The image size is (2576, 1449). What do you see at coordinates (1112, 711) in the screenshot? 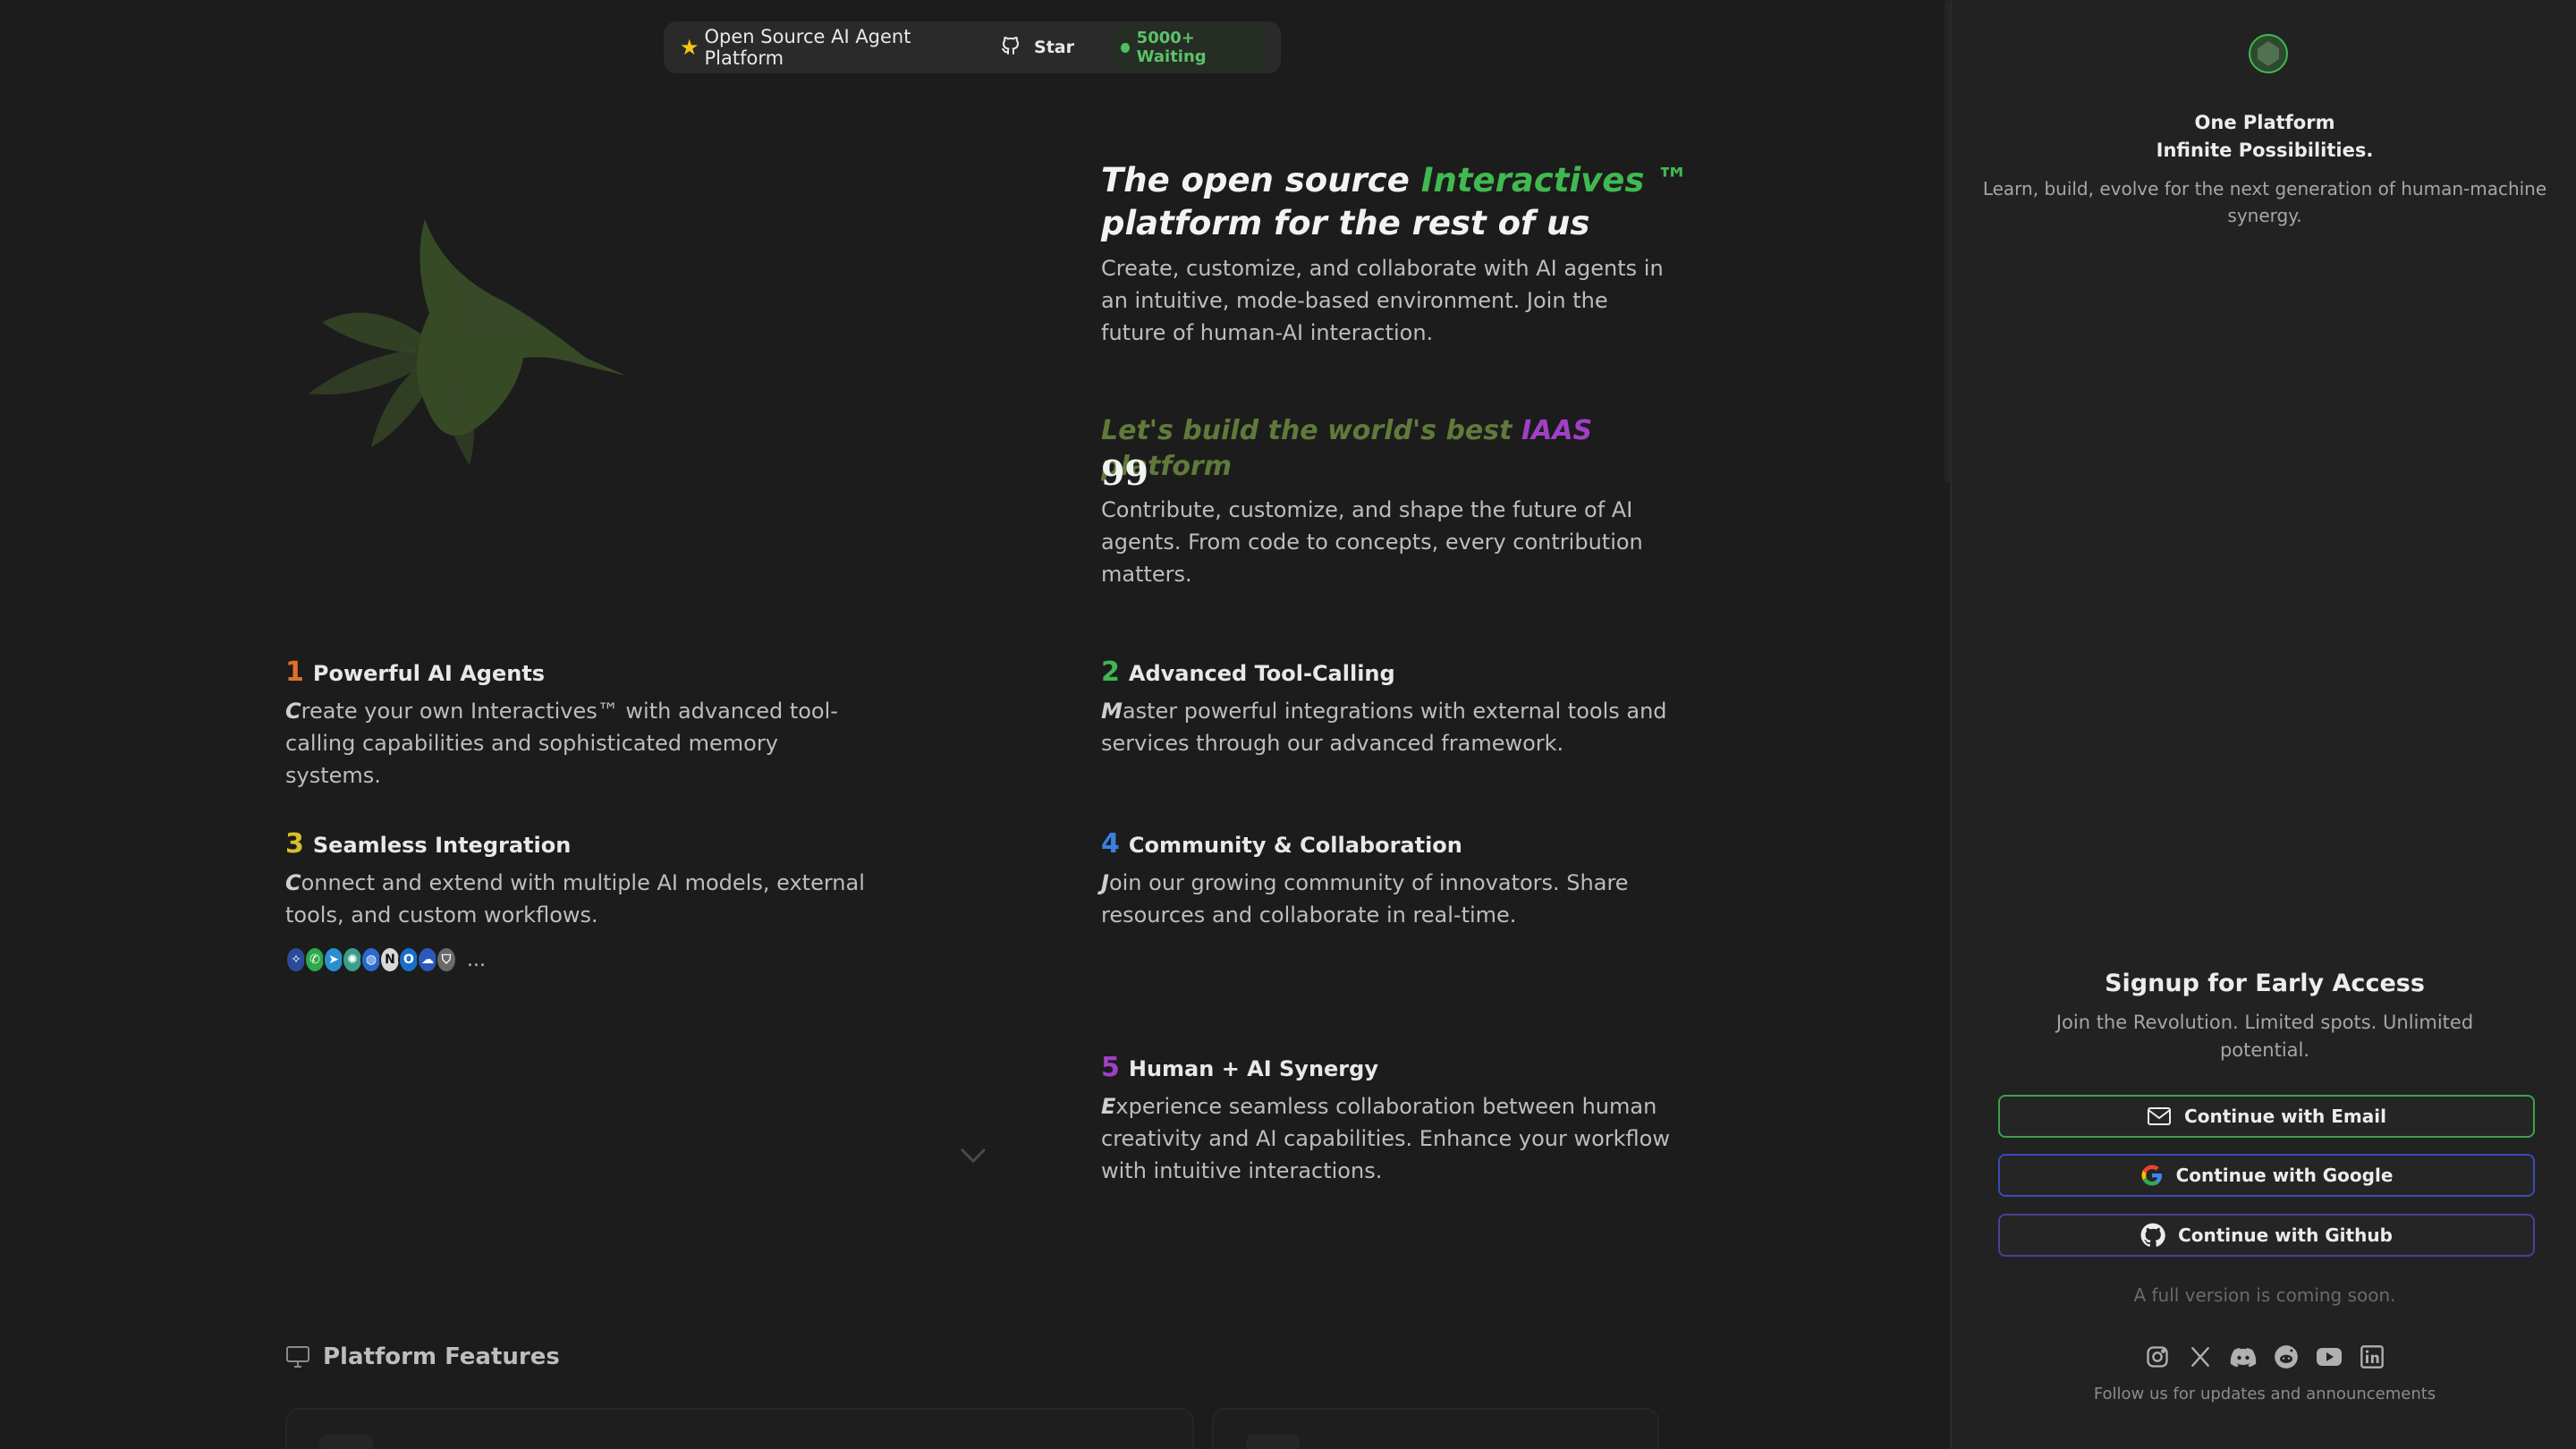
I see `feature-initial: M` at bounding box center [1112, 711].